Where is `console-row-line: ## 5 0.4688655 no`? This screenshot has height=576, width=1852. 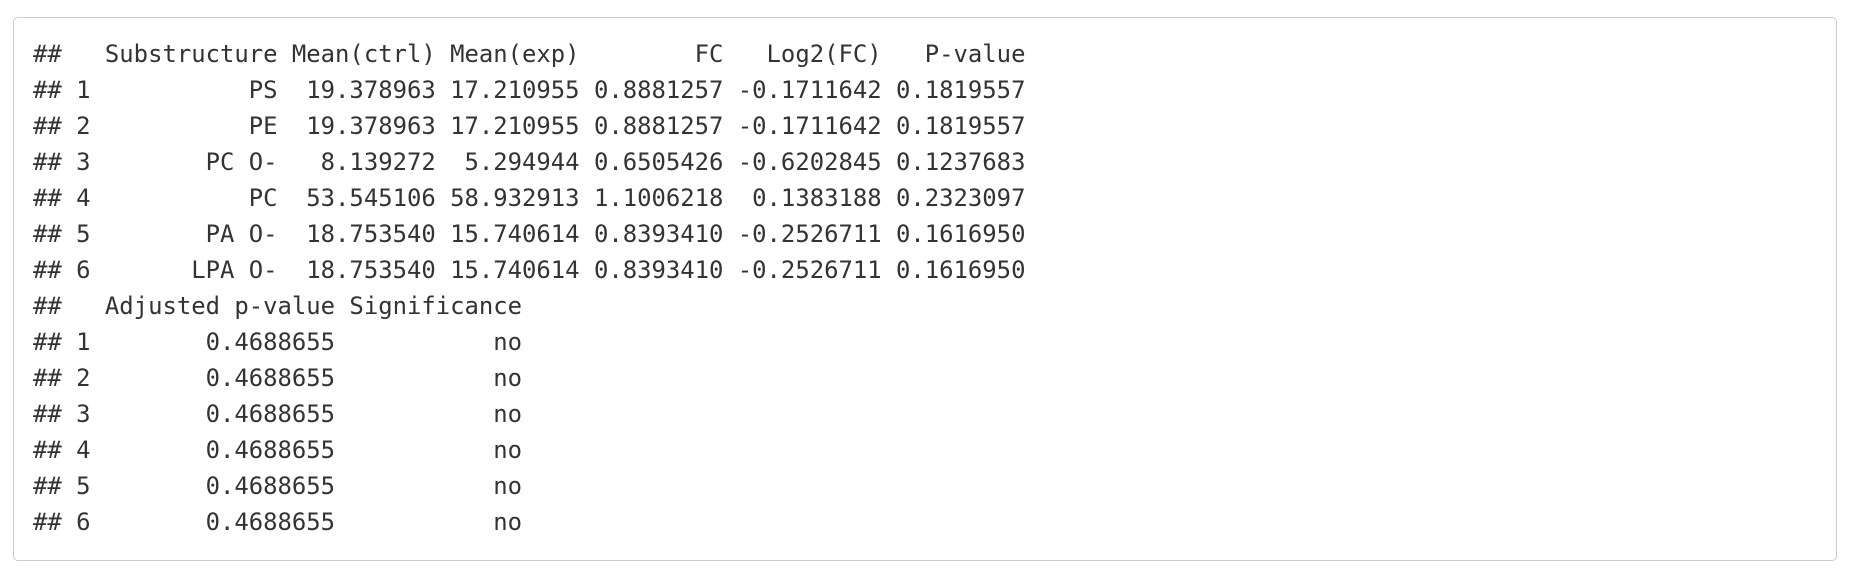 console-row-line: ## 5 0.4688655 no is located at coordinates (278, 486).